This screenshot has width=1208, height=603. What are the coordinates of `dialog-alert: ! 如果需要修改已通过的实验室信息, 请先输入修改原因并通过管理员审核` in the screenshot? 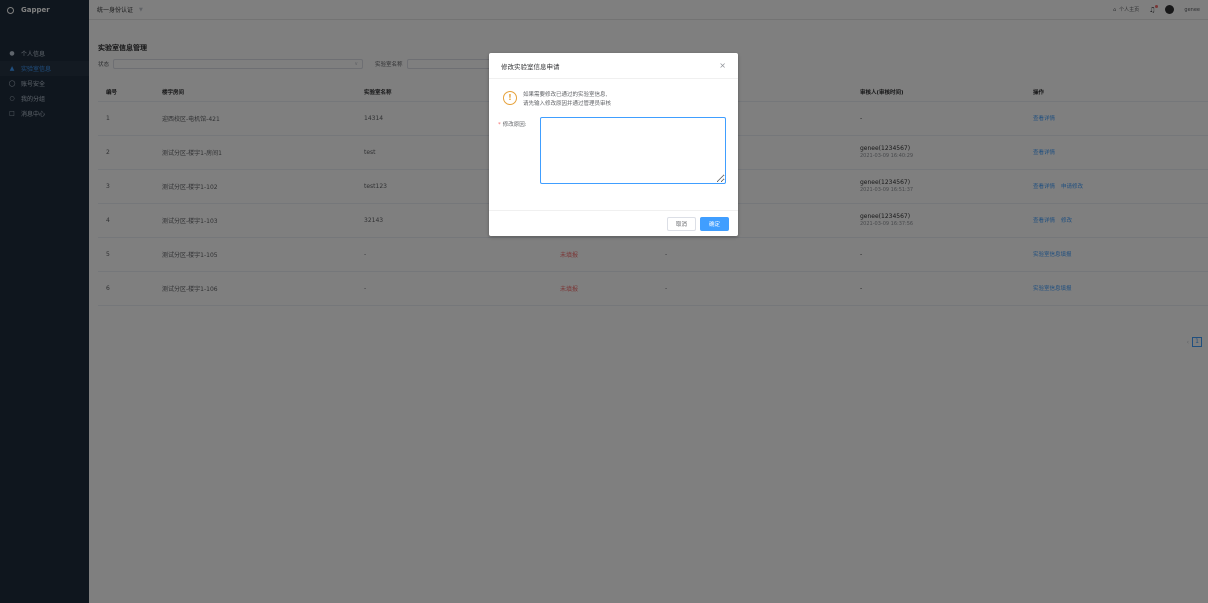 It's located at (613, 94).